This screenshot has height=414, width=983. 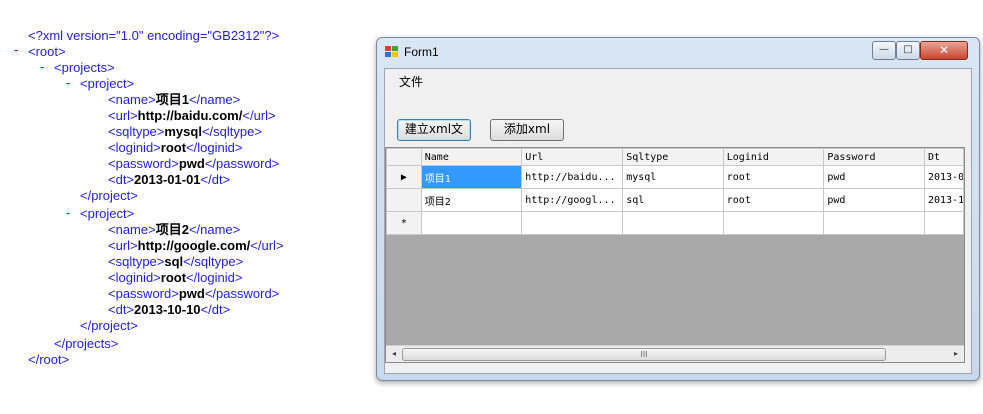 I want to click on scroll-left-icon: ◂, so click(x=394, y=354).